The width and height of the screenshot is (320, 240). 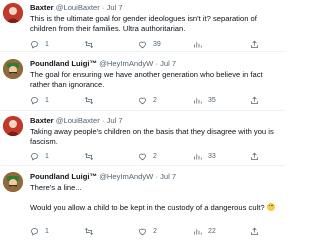 I want to click on action-bar: 1 2 22, so click(x=157, y=232).